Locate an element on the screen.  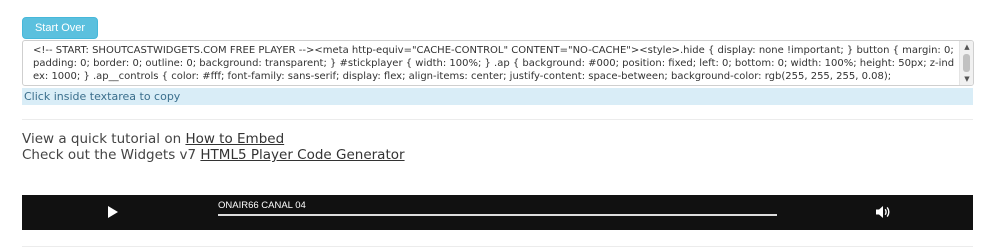
volume-icon is located at coordinates (883, 212).